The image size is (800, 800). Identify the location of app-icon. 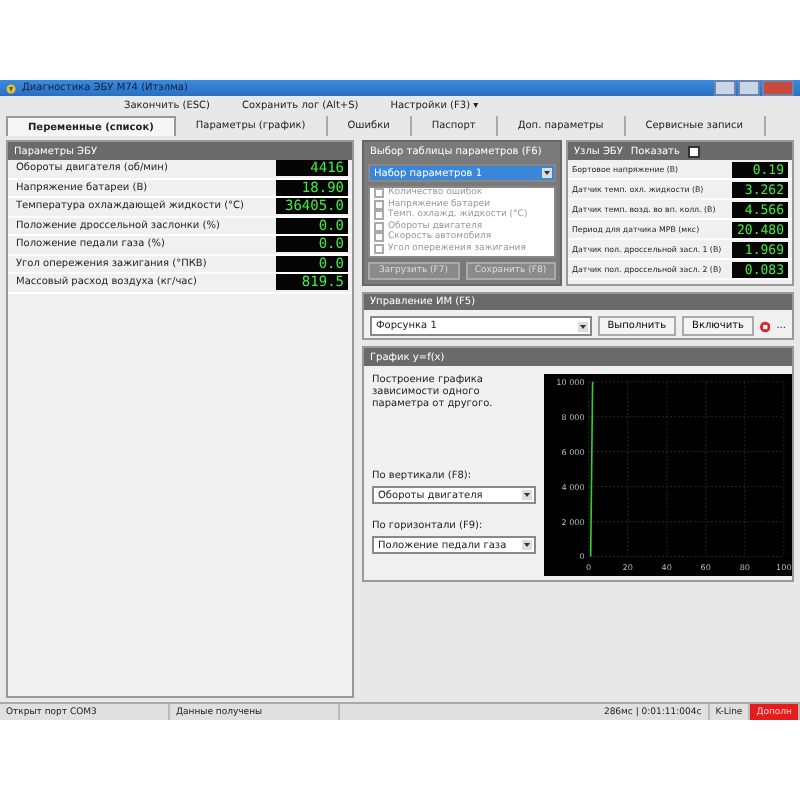
(11, 88).